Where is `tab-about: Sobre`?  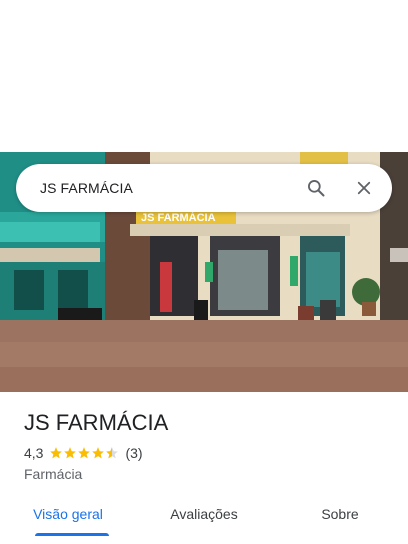 tab-about: Sobre is located at coordinates (340, 514).